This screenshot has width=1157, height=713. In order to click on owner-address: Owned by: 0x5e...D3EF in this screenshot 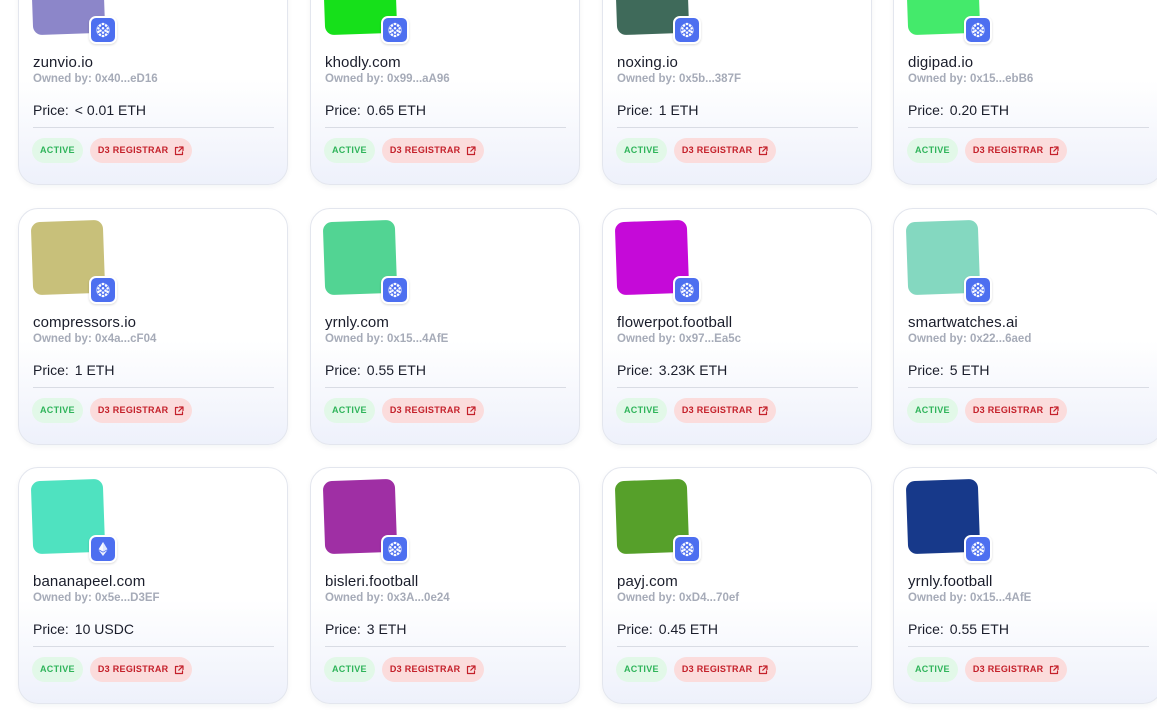, I will do `click(96, 598)`.